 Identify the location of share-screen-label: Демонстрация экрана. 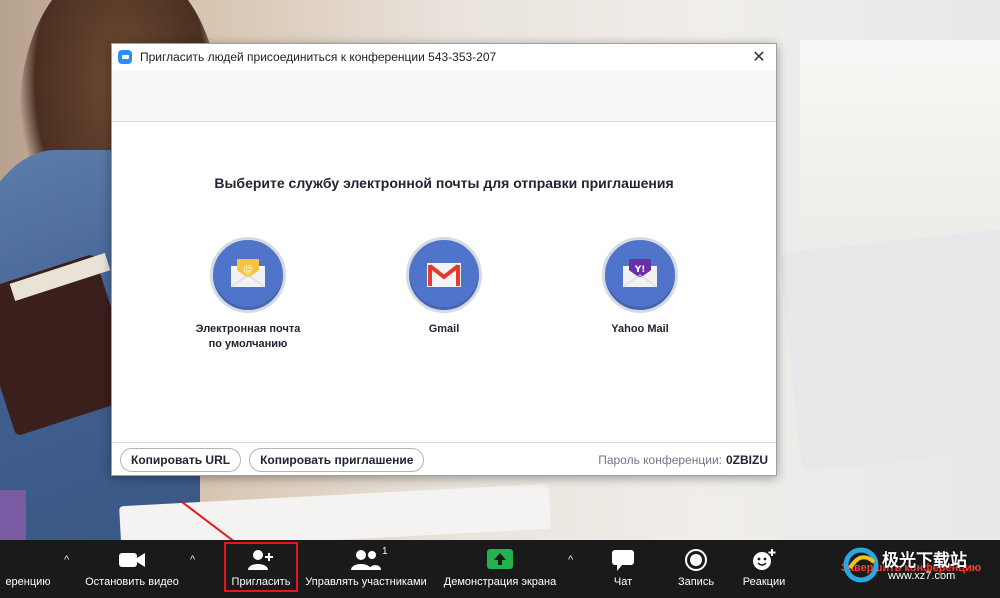
(500, 582).